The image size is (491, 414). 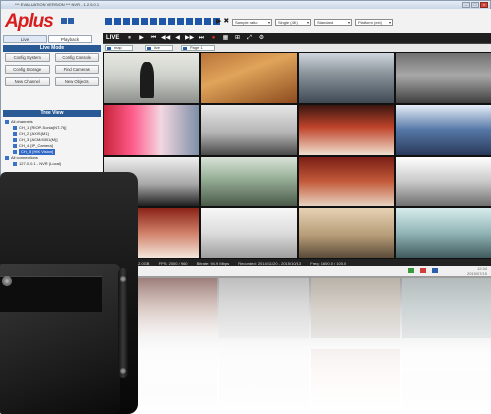 I want to click on layout-4-icon, so click(x=117, y=21).